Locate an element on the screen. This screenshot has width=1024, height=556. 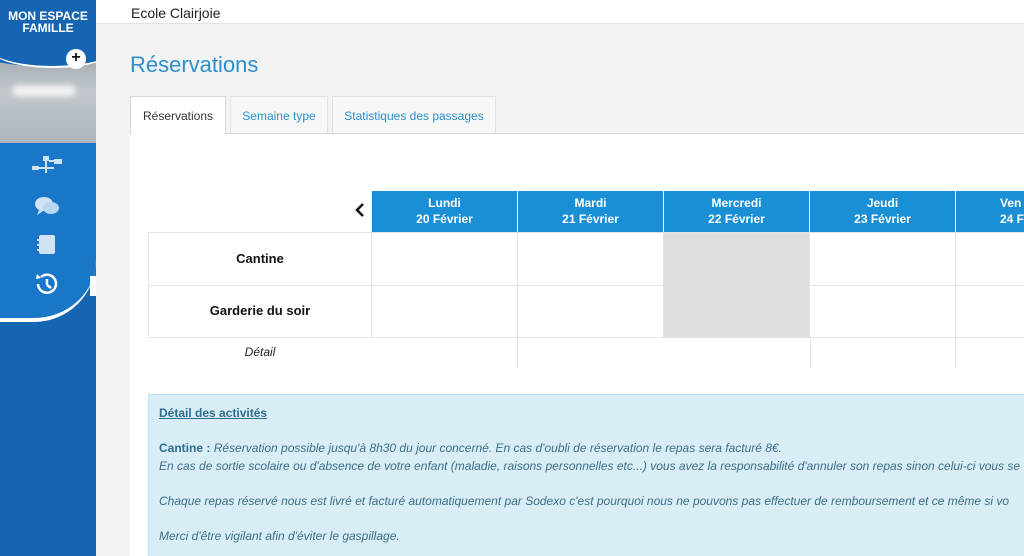
sidebar: MON ESPACE FAMILLE + is located at coordinates (48, 278).